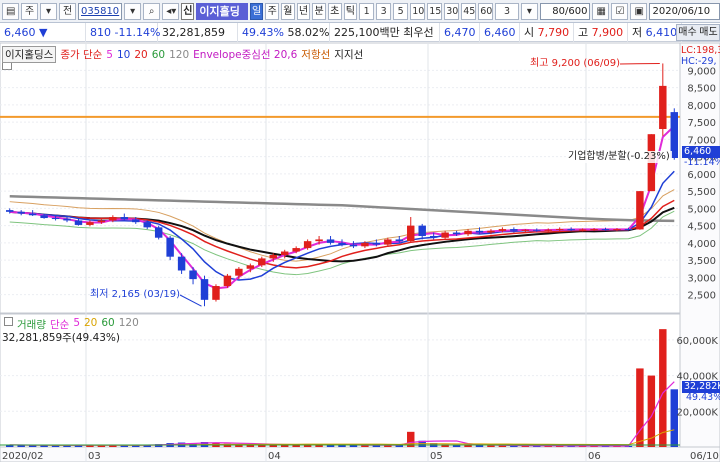  I want to click on price-tick-label: 3,500, so click(701, 261).